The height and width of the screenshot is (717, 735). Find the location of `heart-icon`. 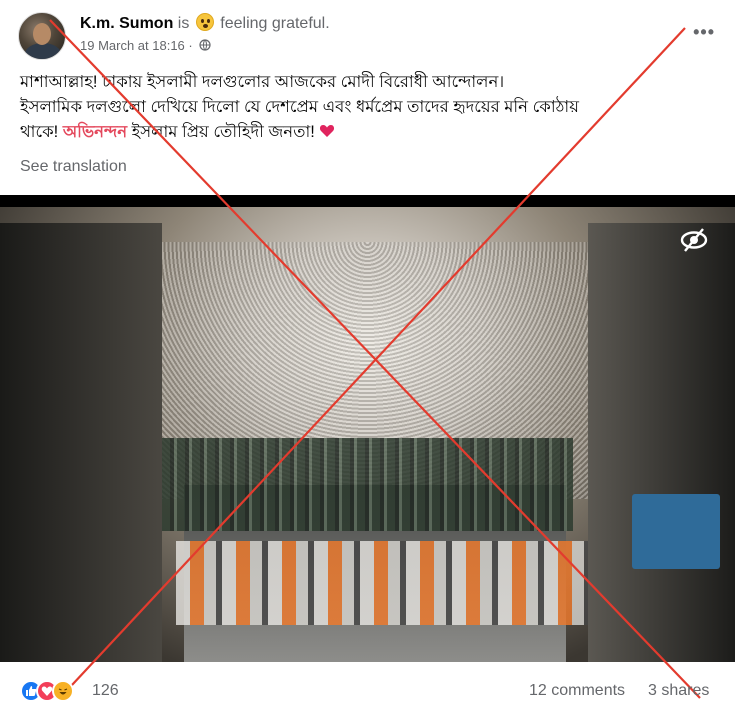

heart-icon is located at coordinates (327, 131).